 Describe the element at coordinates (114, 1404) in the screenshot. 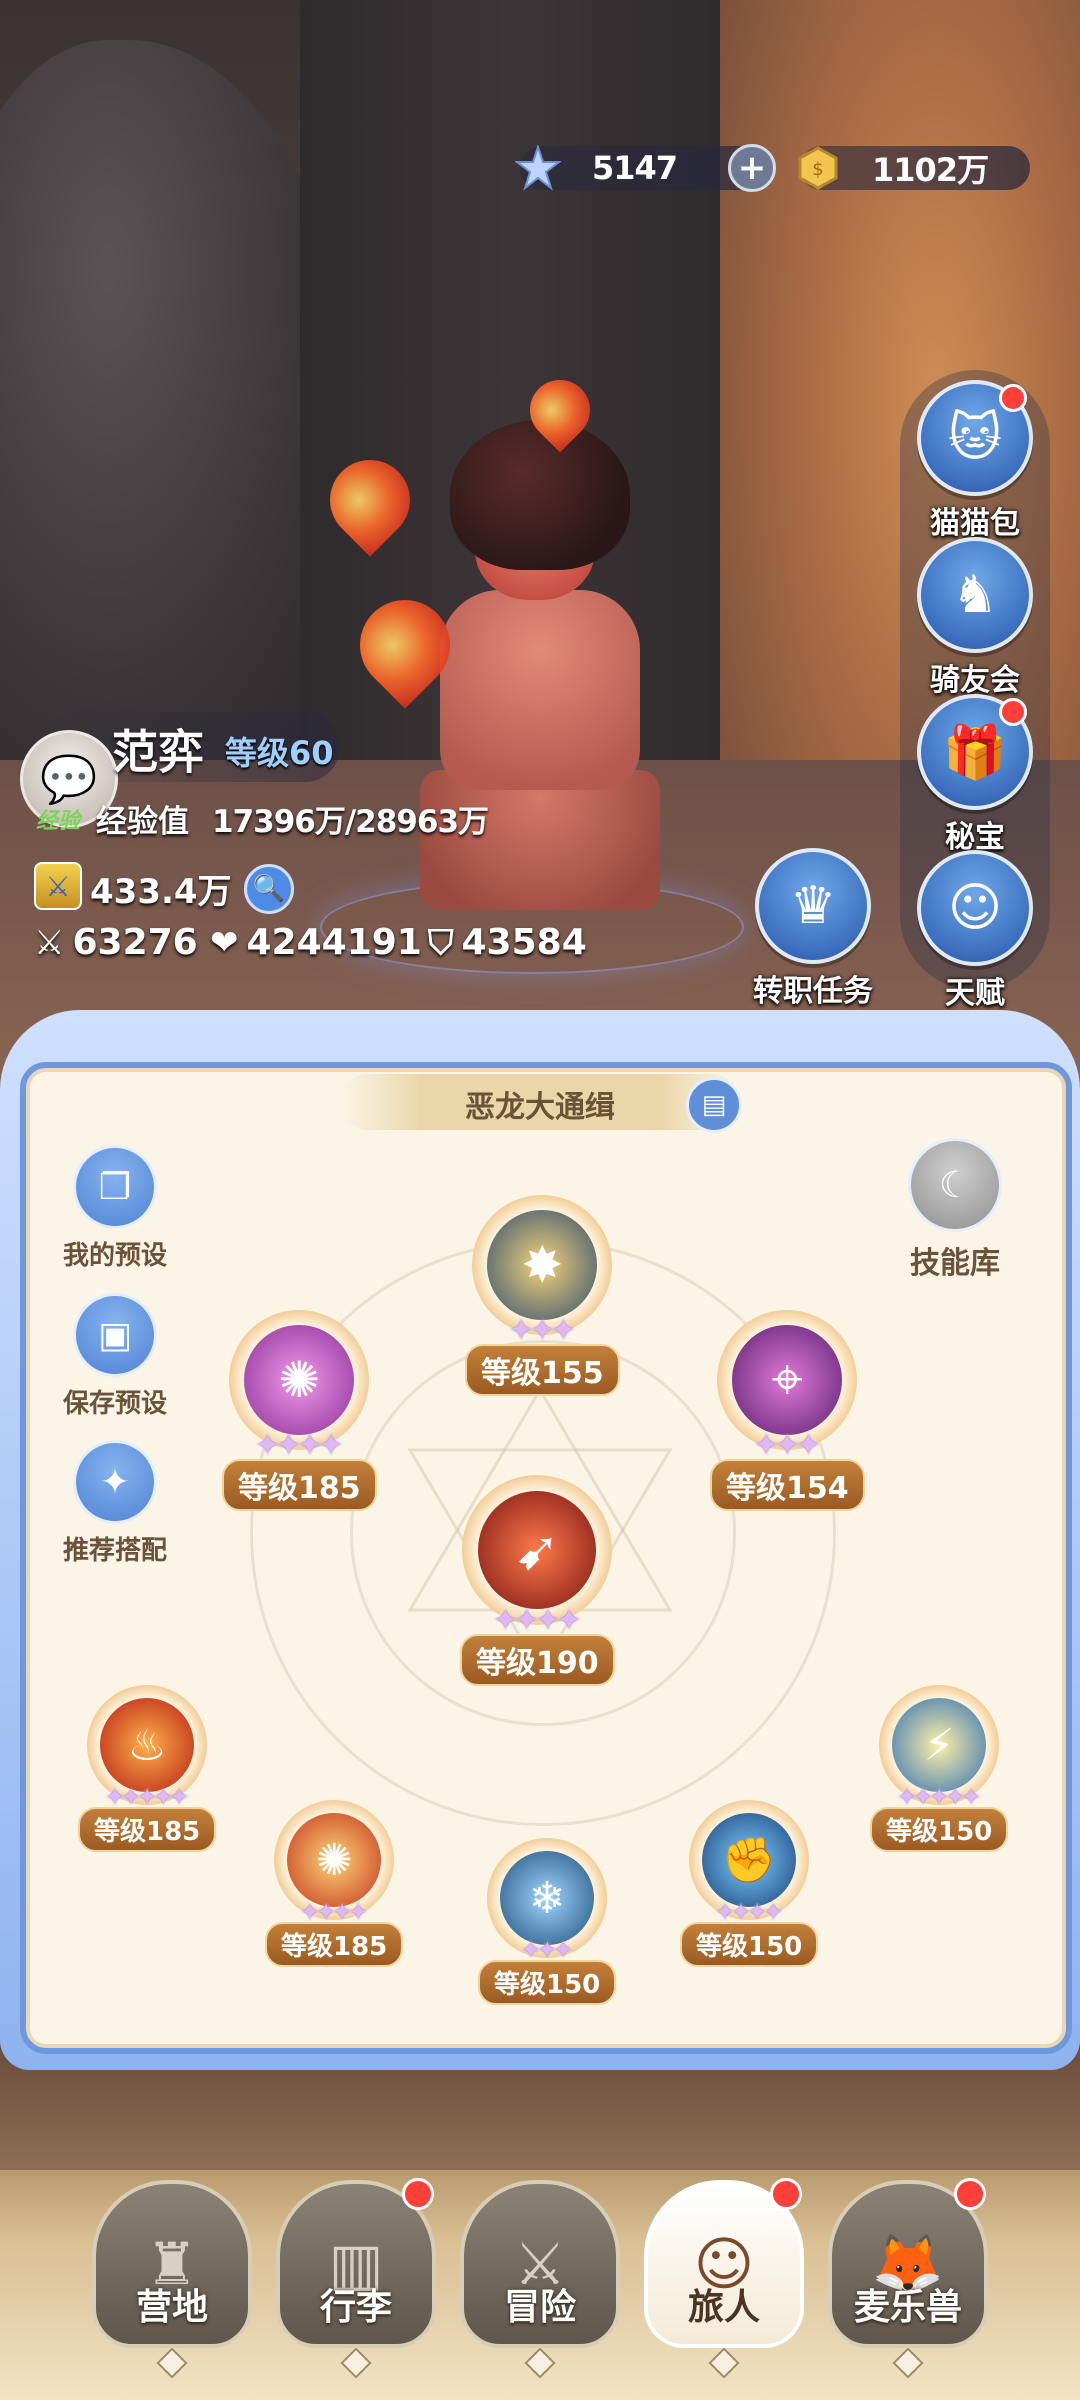

I see `left-action-label: 保存预设` at that location.